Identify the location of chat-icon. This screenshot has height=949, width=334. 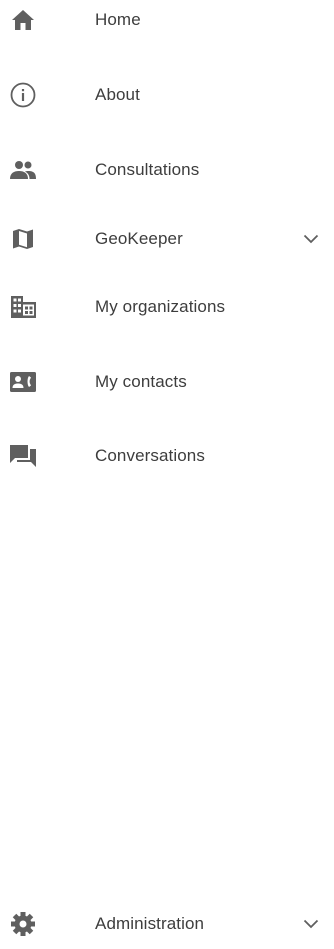
(23, 456).